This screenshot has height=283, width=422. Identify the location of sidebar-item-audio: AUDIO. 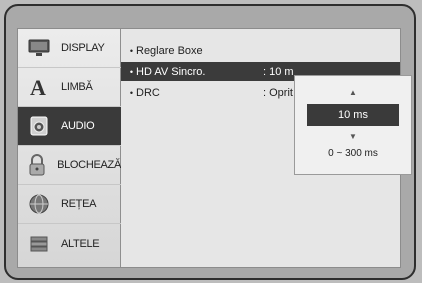
(69, 126).